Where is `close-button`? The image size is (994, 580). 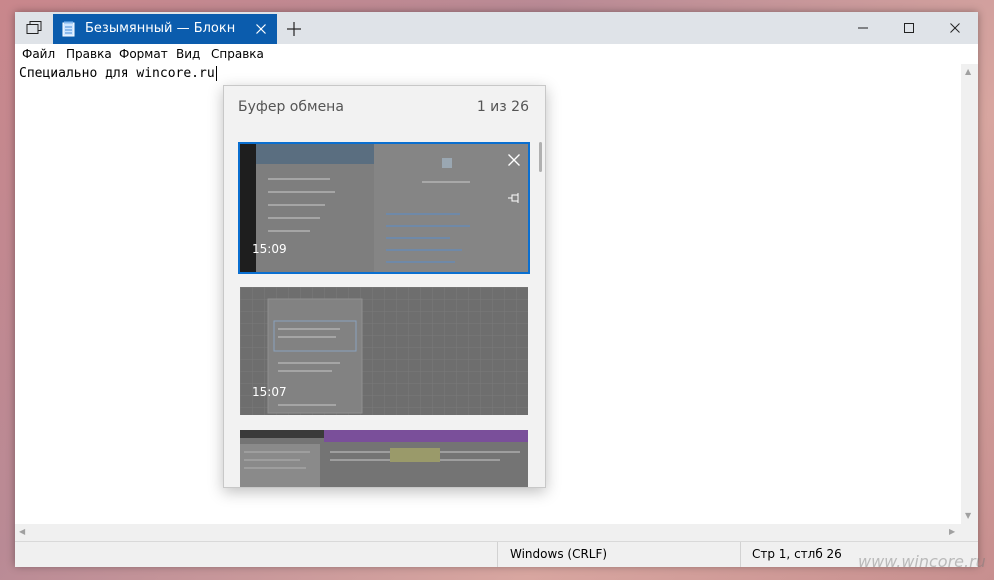
close-button is located at coordinates (955, 28).